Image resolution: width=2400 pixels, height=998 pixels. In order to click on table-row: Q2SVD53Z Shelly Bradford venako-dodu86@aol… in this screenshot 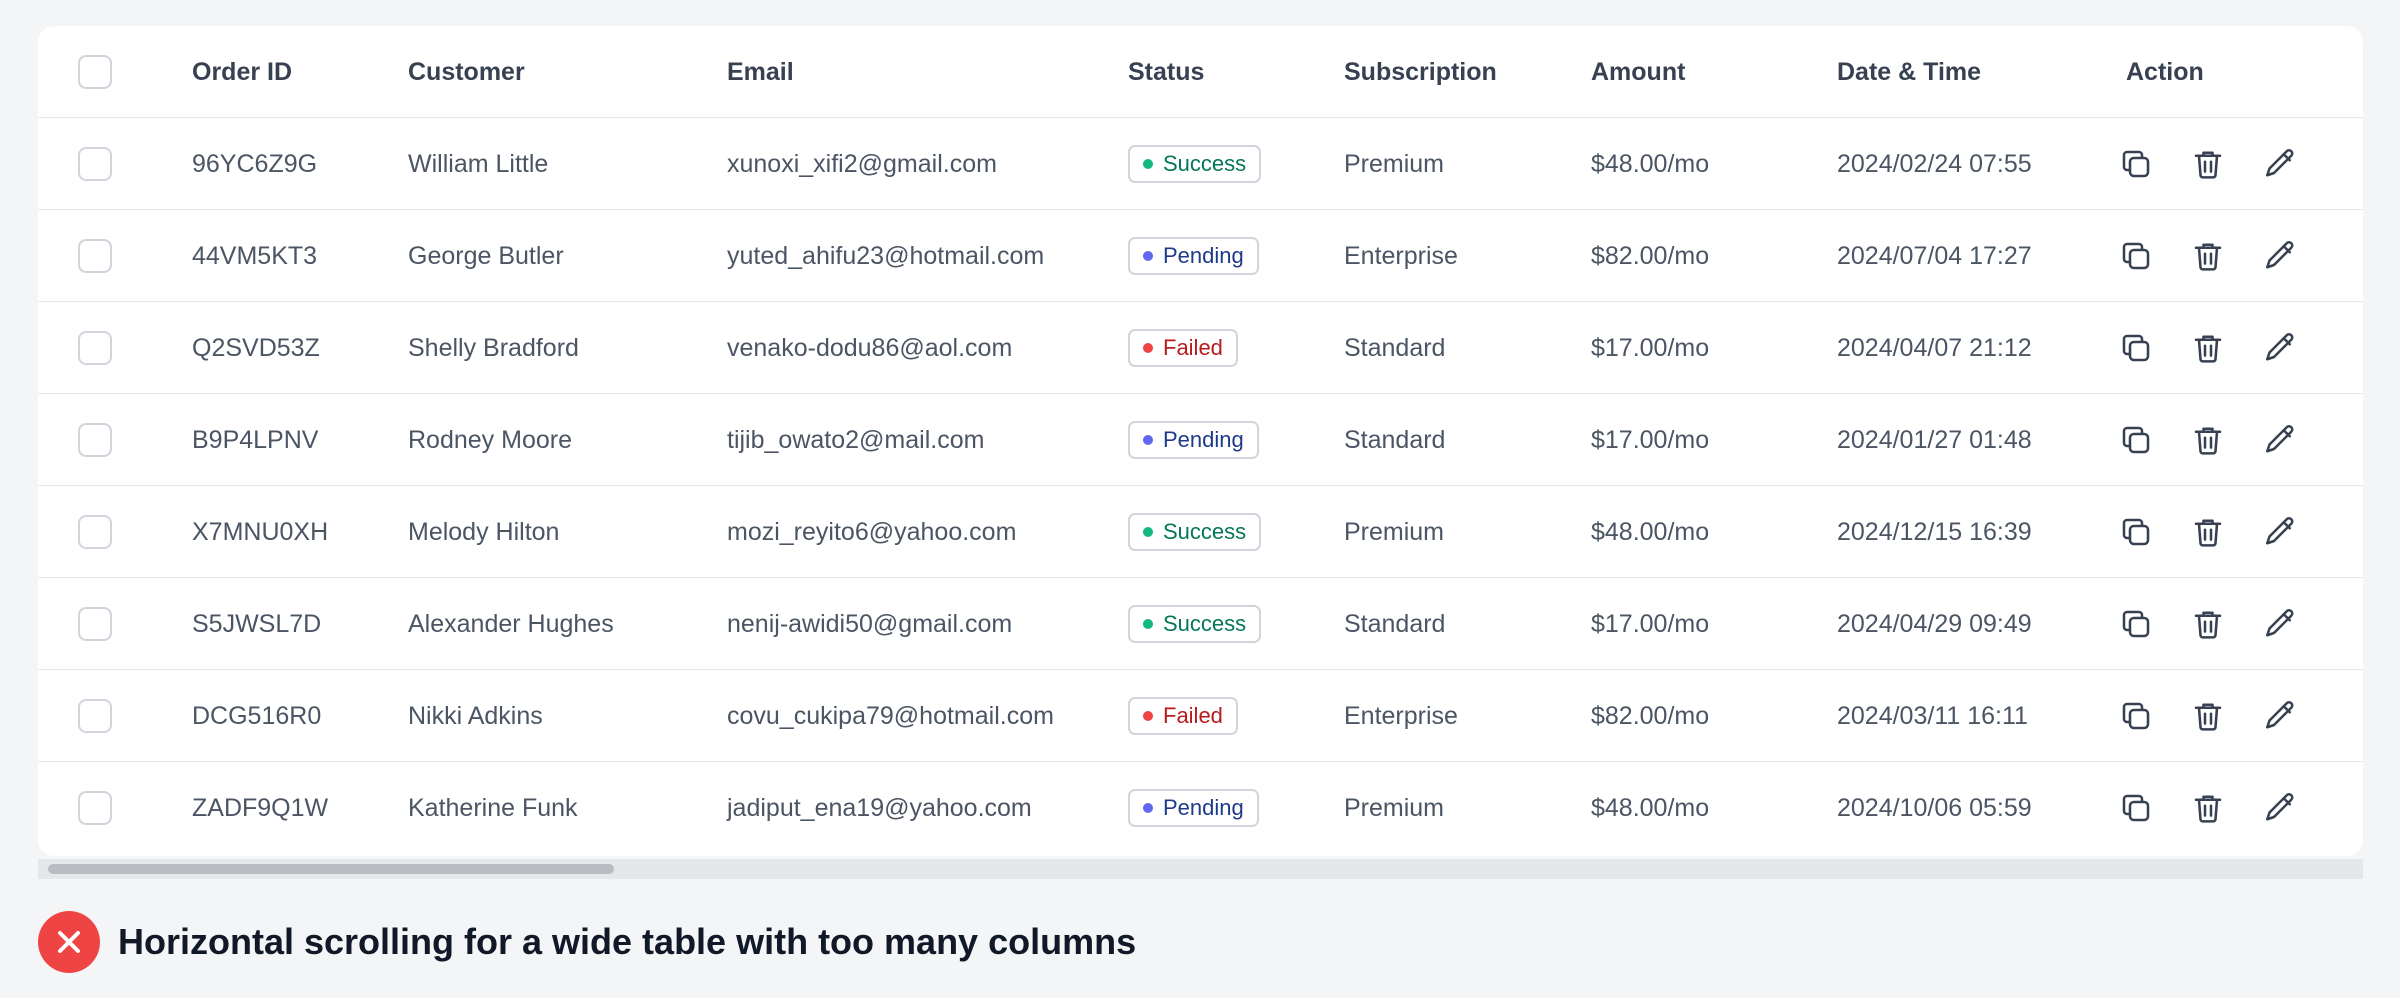, I will do `click(1200, 348)`.